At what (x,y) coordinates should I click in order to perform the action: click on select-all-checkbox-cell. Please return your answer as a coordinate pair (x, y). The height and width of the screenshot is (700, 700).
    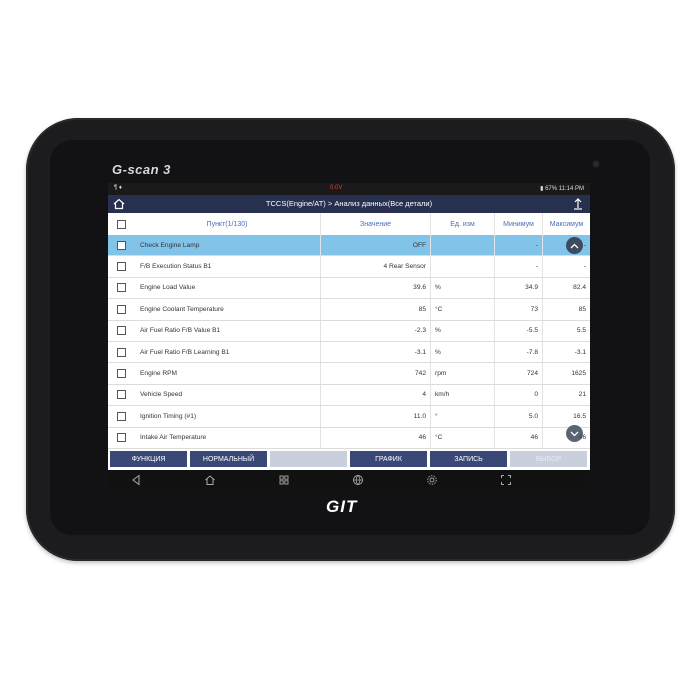
    Looking at the image, I should click on (121, 224).